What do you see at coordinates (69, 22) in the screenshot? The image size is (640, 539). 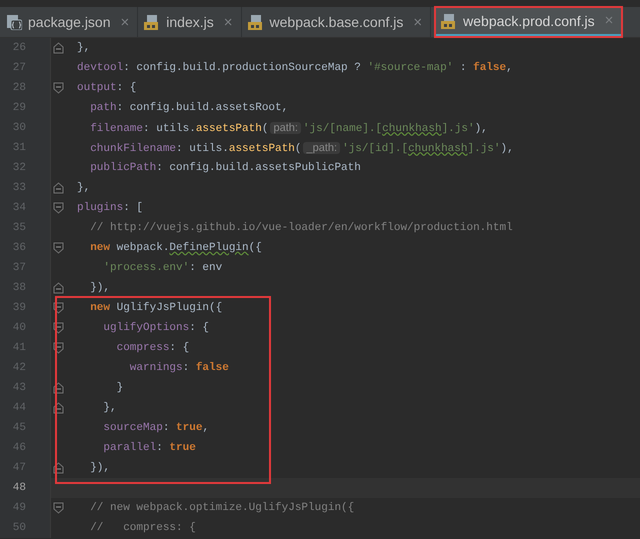 I see `editor-tab: package.json ×` at bounding box center [69, 22].